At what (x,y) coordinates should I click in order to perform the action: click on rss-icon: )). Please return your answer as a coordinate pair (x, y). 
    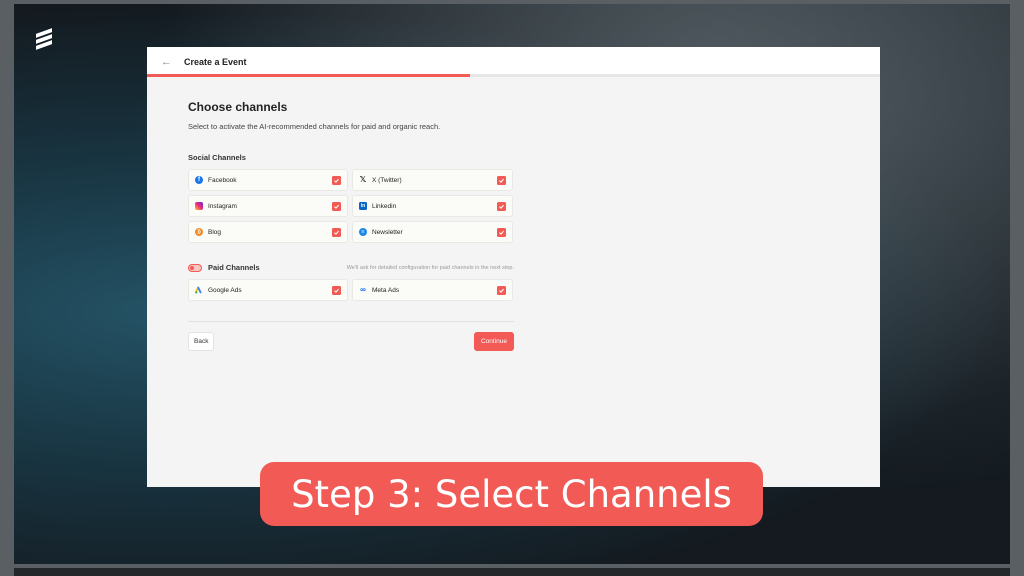
    Looking at the image, I should click on (199, 232).